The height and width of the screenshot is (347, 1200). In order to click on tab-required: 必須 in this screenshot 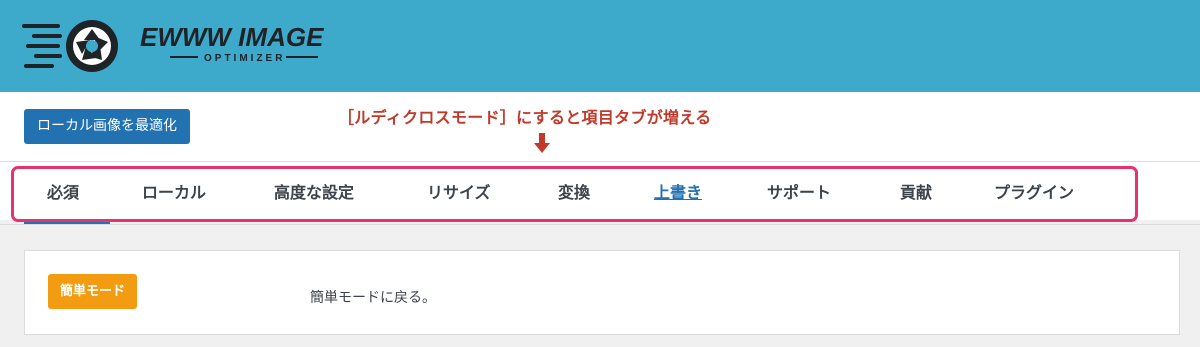, I will do `click(63, 191)`.